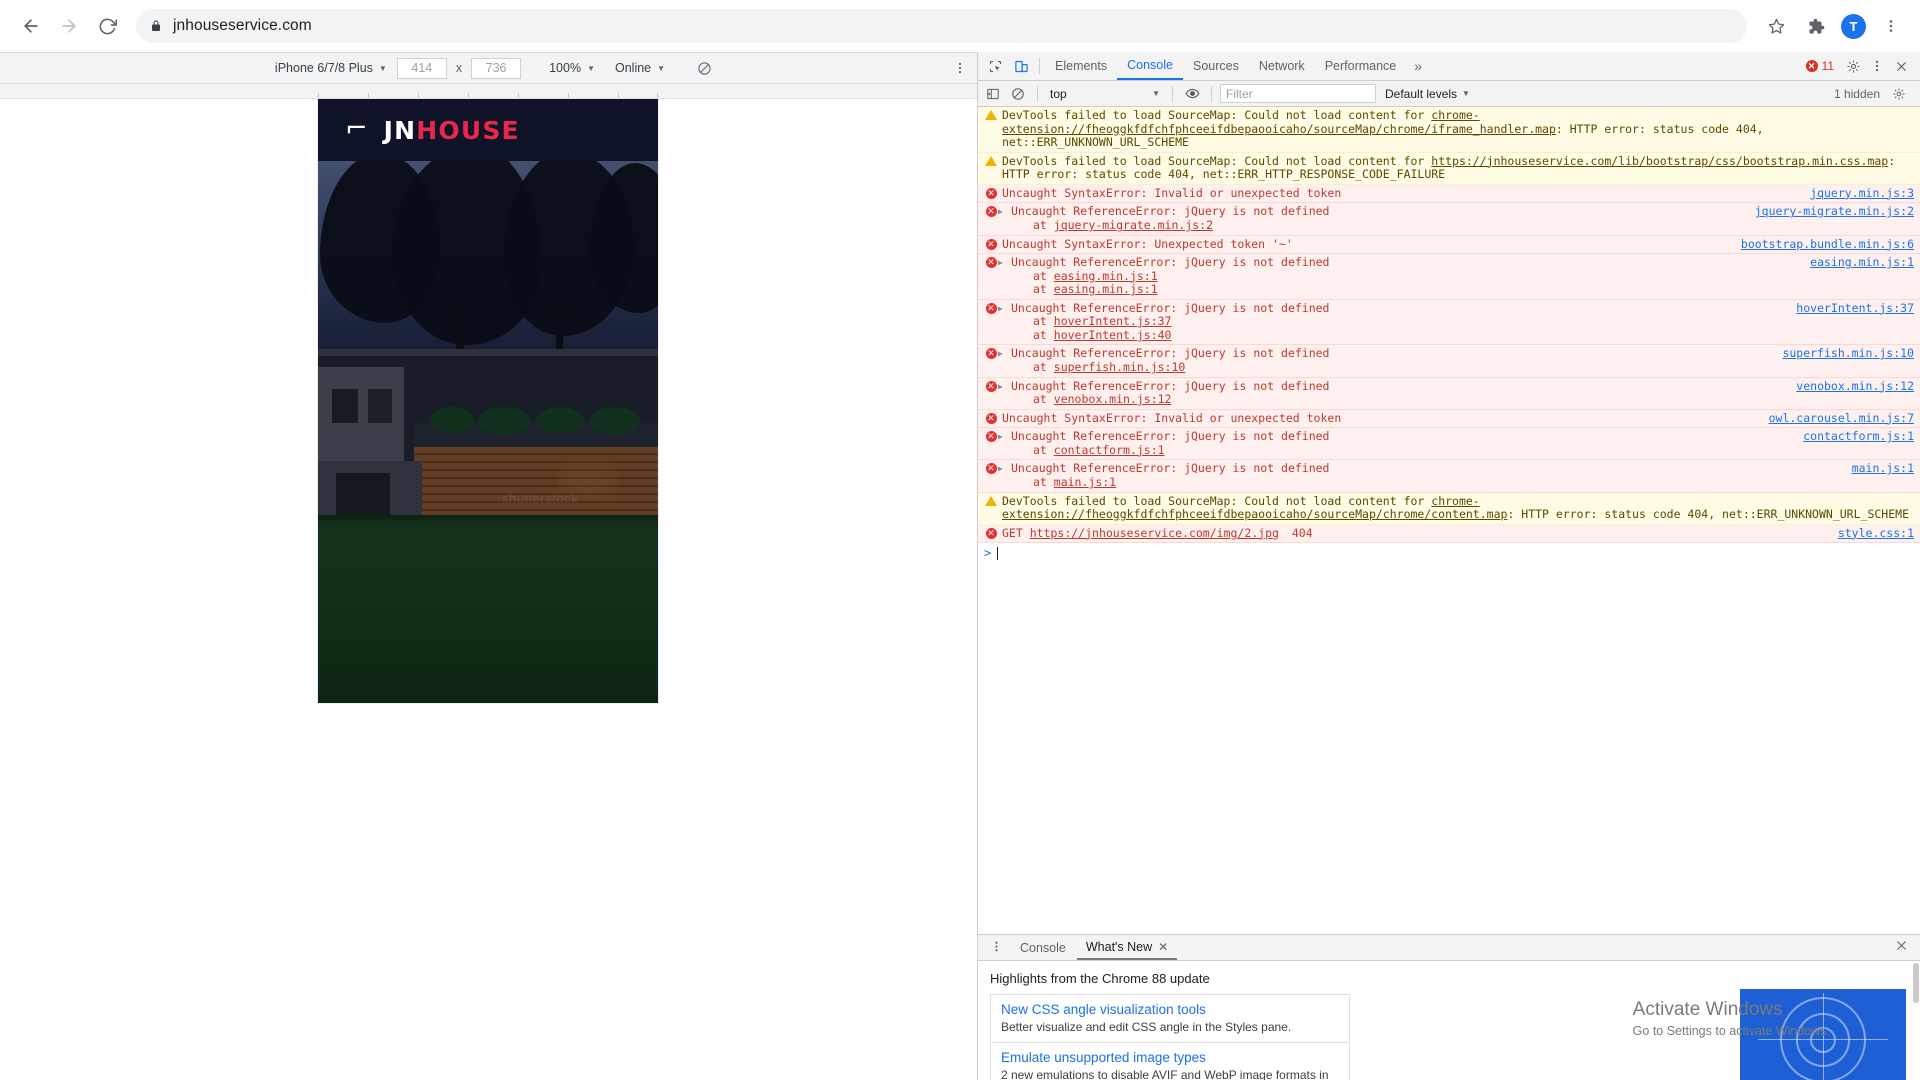 The image size is (1920, 1080). I want to click on whats-new-item-title: Emulate unsupported image types, so click(1170, 1057).